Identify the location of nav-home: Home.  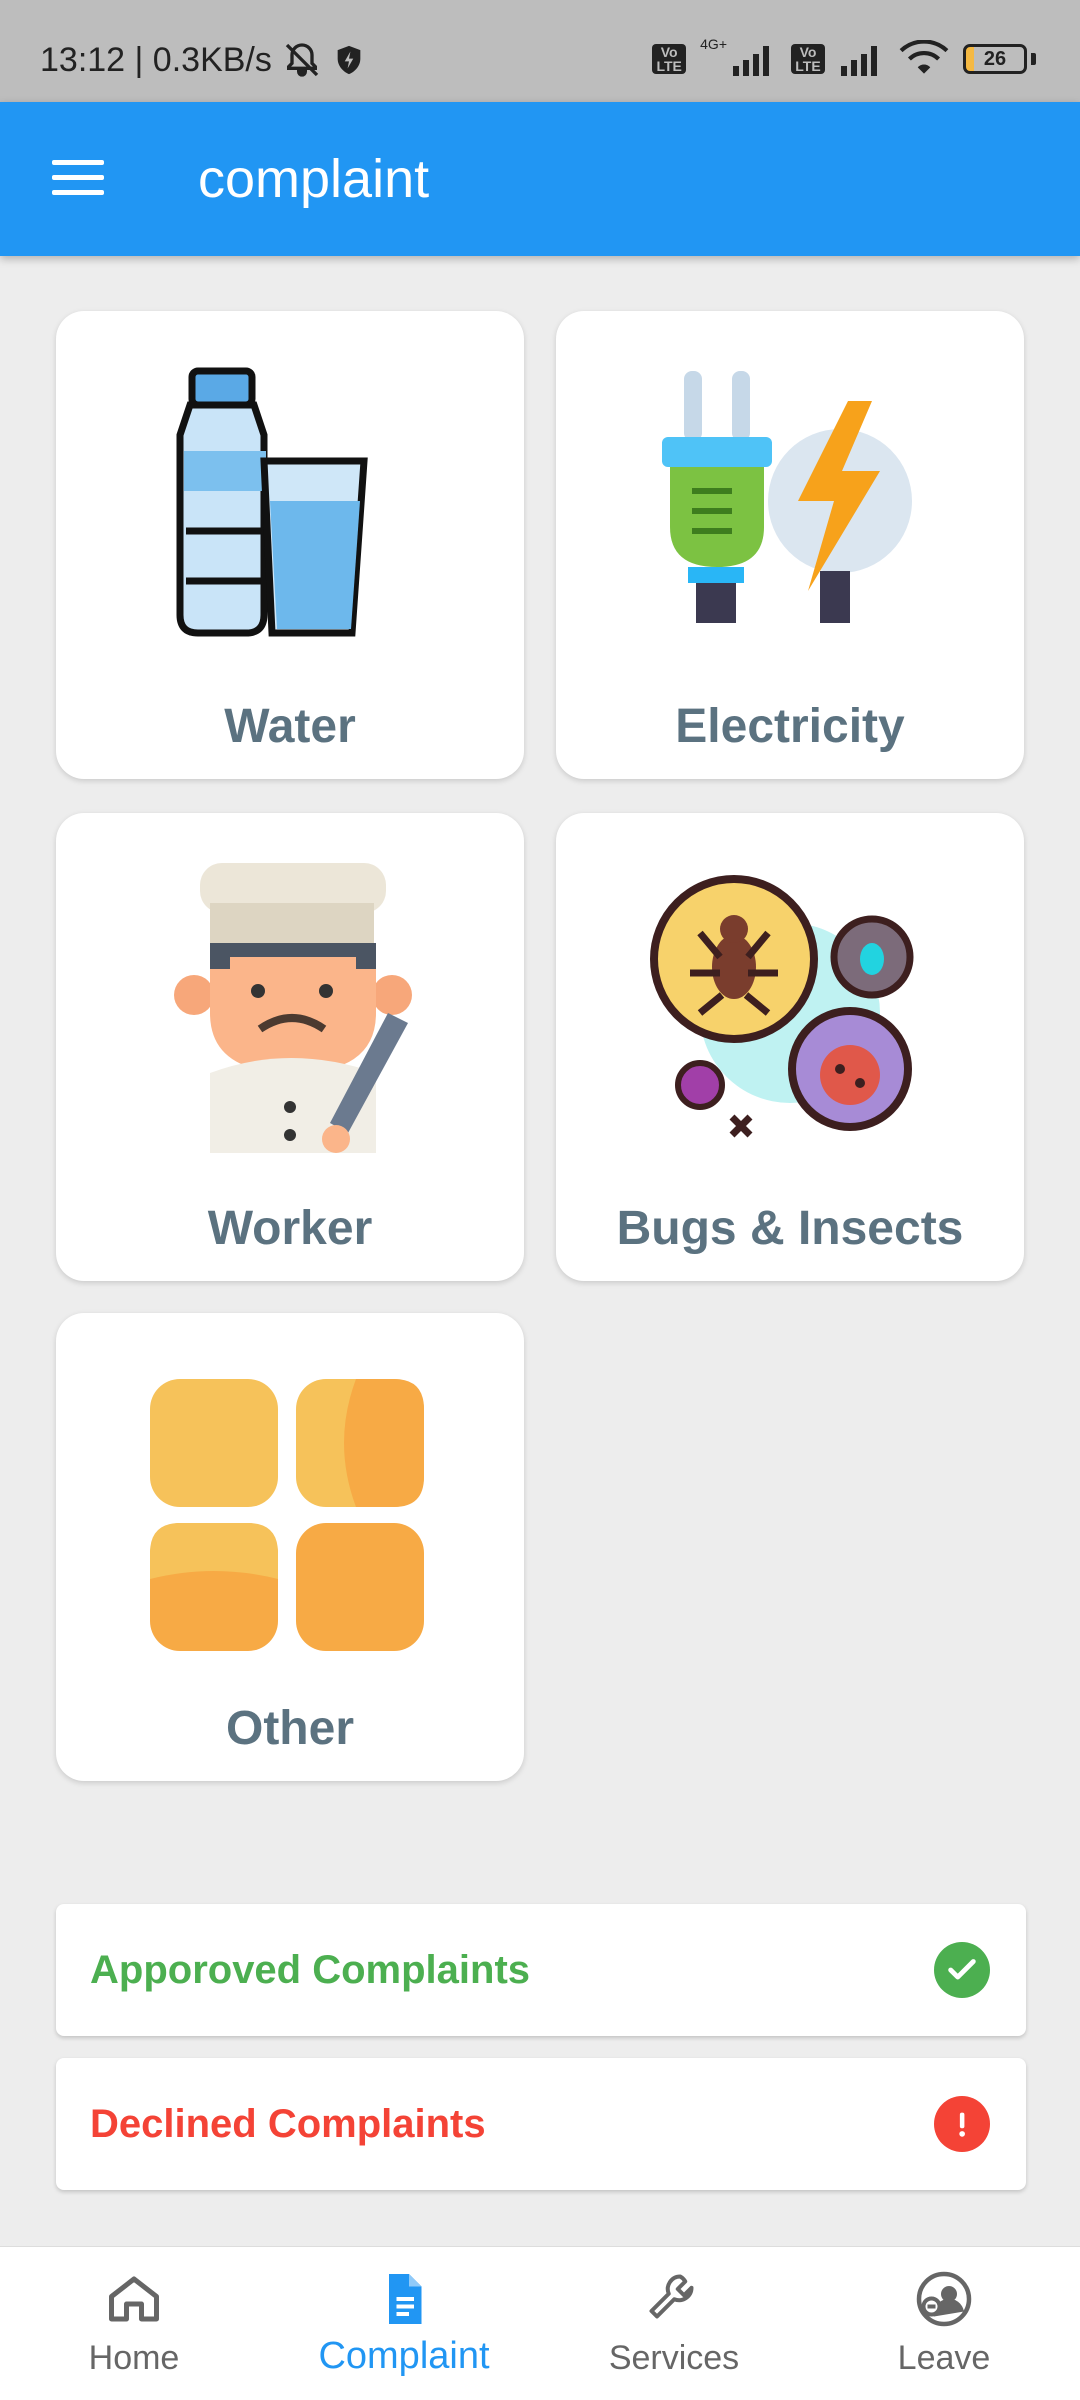
(134, 2323).